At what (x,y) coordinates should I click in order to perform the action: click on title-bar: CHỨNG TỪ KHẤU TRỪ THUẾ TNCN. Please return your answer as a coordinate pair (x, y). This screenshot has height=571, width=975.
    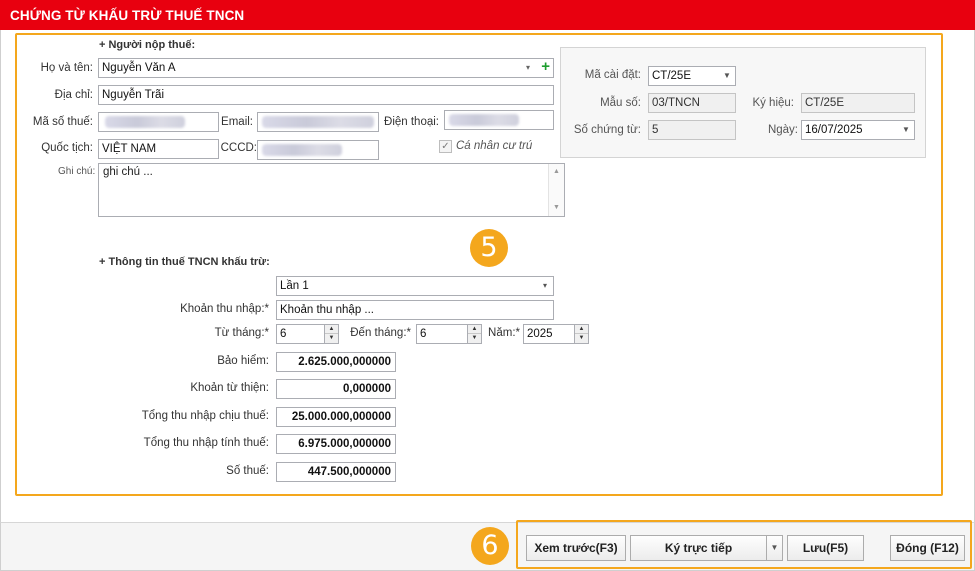
    Looking at the image, I should click on (487, 15).